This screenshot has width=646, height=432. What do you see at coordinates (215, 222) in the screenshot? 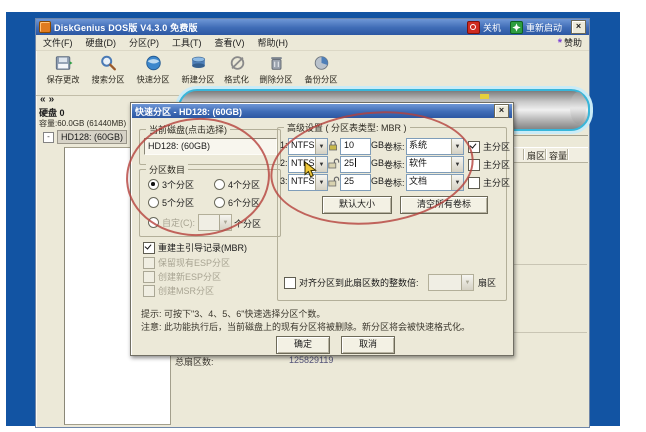
I see `custom-count-combo: ▼` at bounding box center [215, 222].